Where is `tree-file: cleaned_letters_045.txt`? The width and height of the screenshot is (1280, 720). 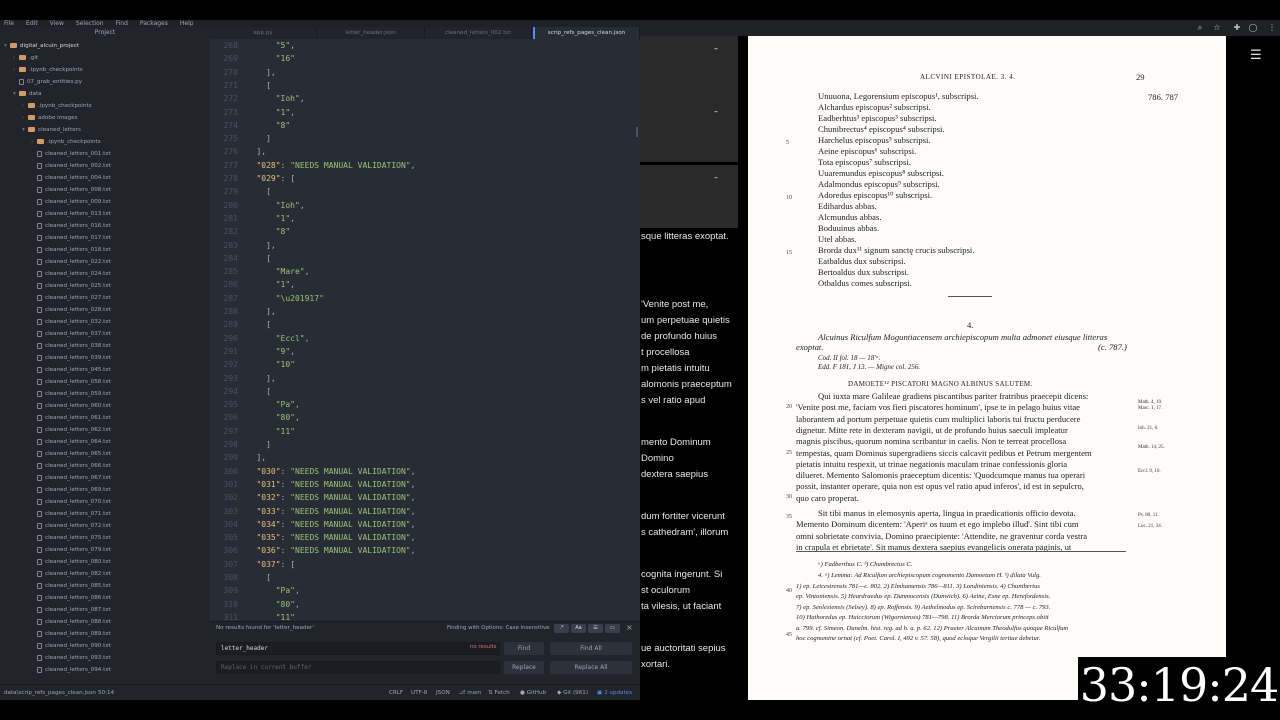
tree-file: cleaned_letters_045.txt is located at coordinates (105, 370).